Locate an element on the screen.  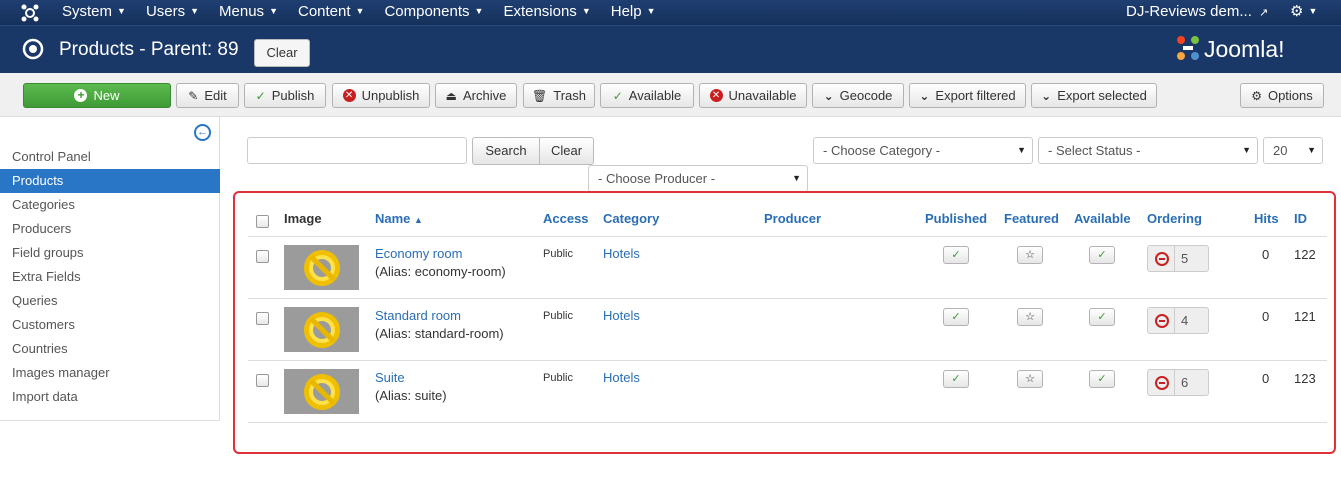
menu-menus: Menus ▼ is located at coordinates (248, 12).